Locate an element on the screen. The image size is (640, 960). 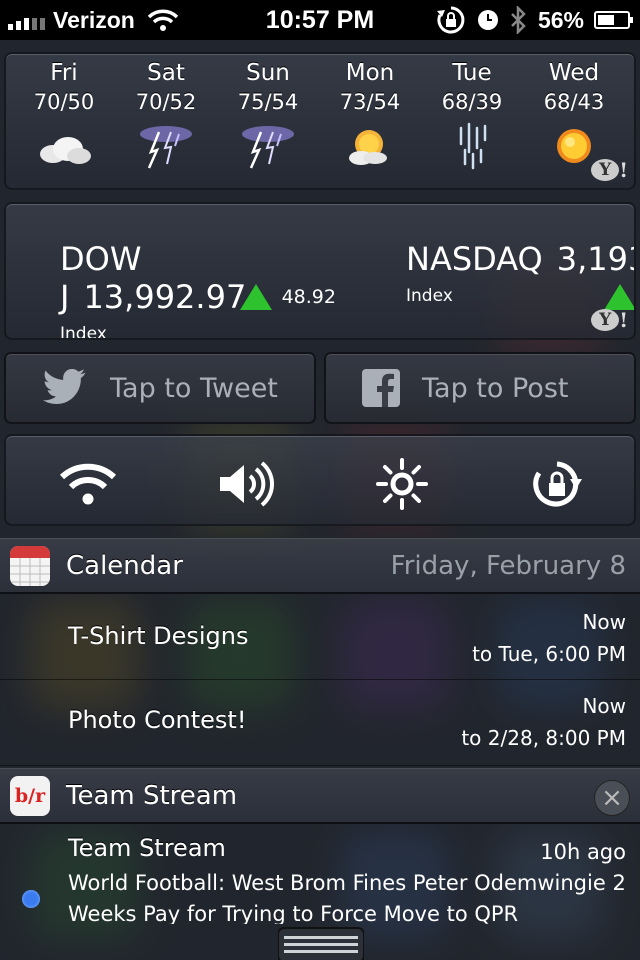
brightness-icon is located at coordinates (402, 484).